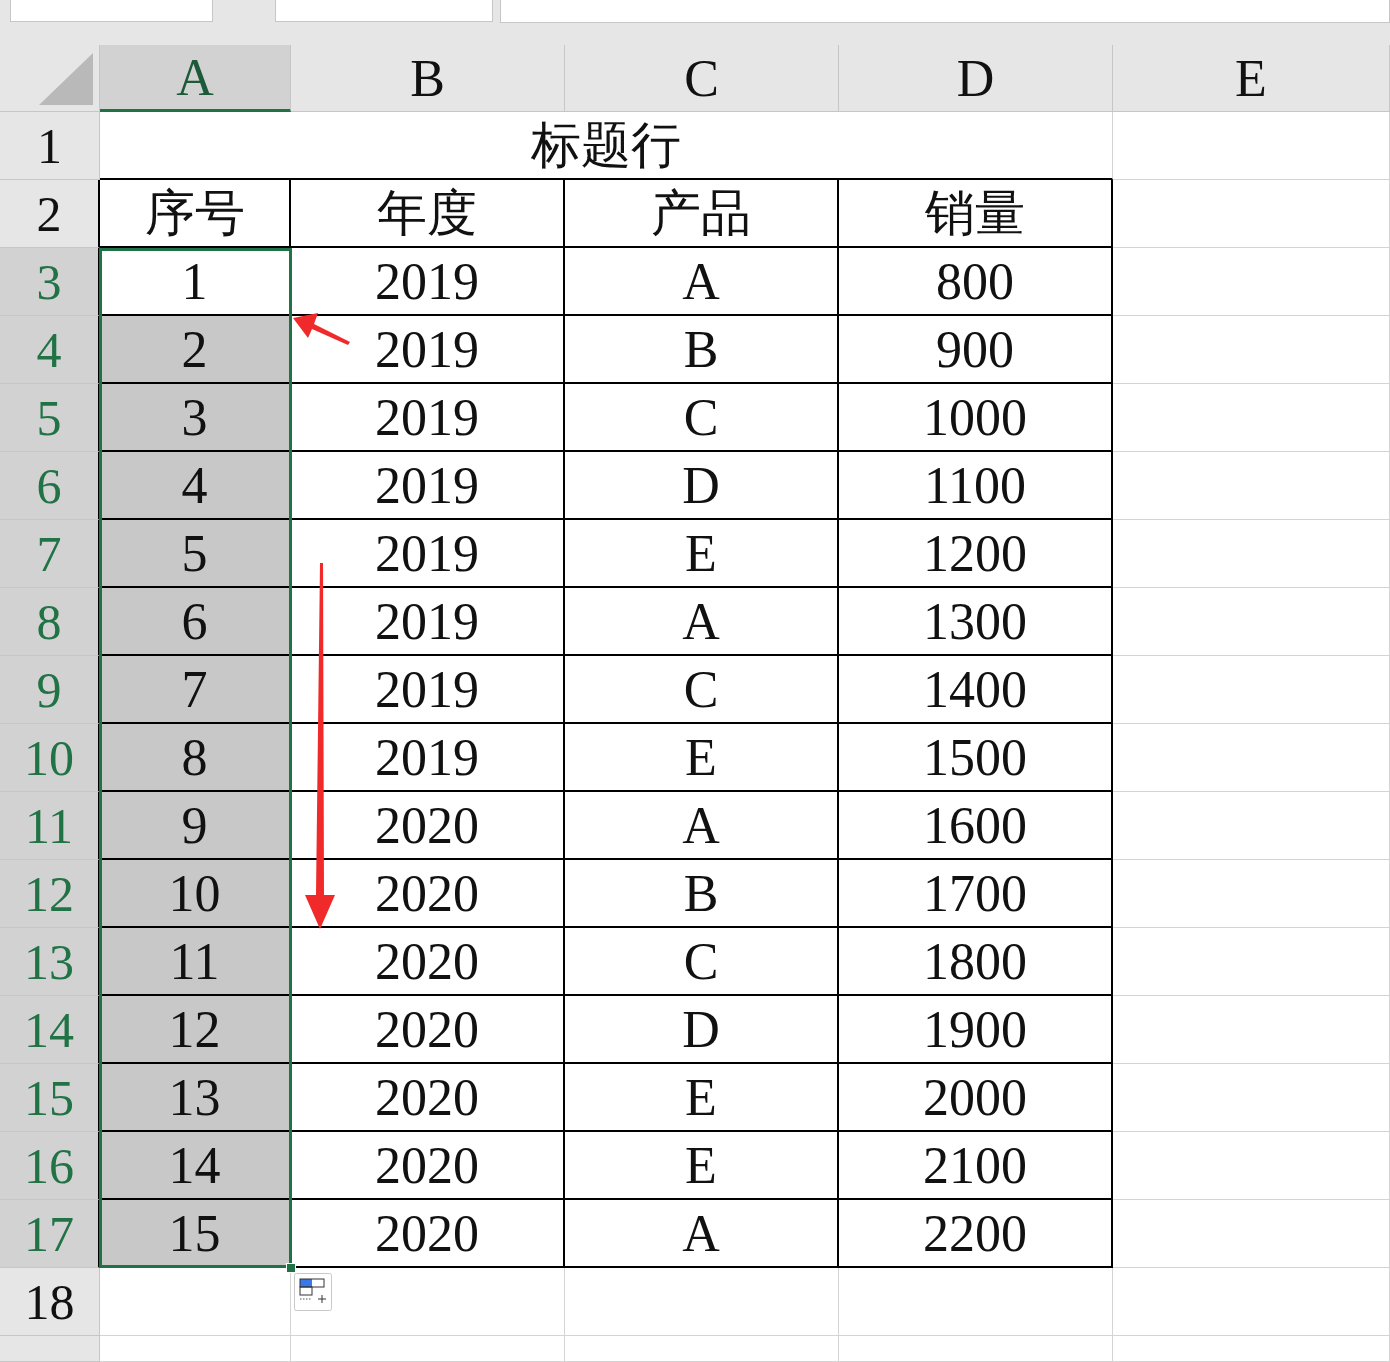 The height and width of the screenshot is (1362, 1390). What do you see at coordinates (50, 962) in the screenshot?
I see `row-header: 13` at bounding box center [50, 962].